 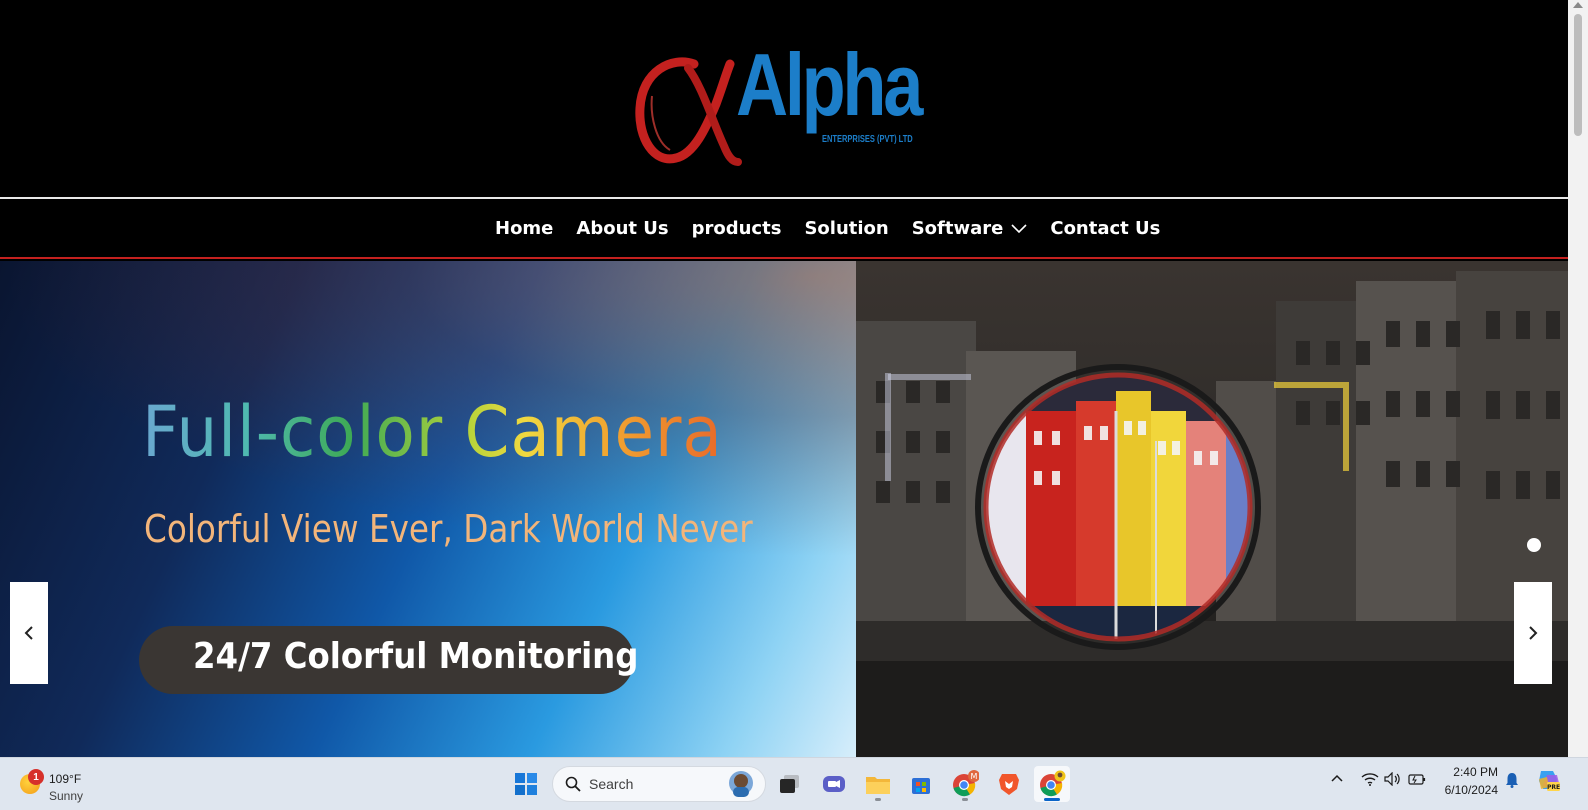 I want to click on start-button, so click(x=526, y=784).